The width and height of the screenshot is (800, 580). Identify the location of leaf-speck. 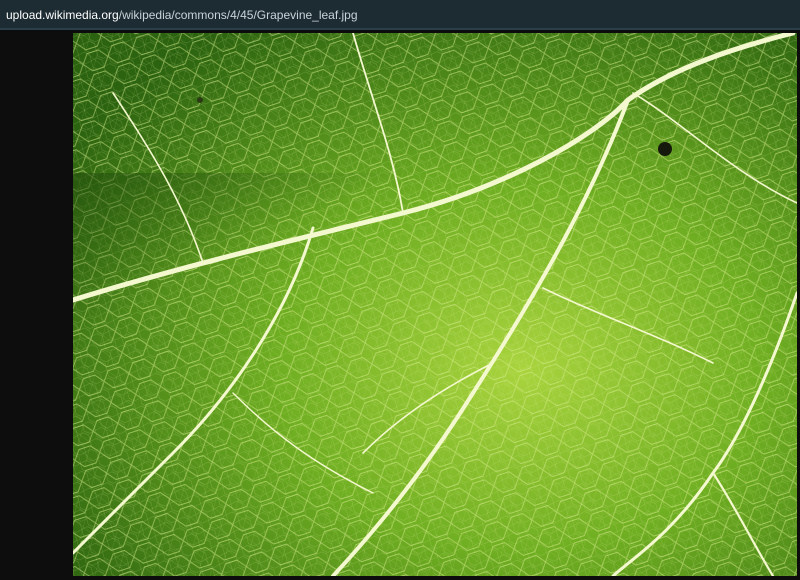
(200, 100).